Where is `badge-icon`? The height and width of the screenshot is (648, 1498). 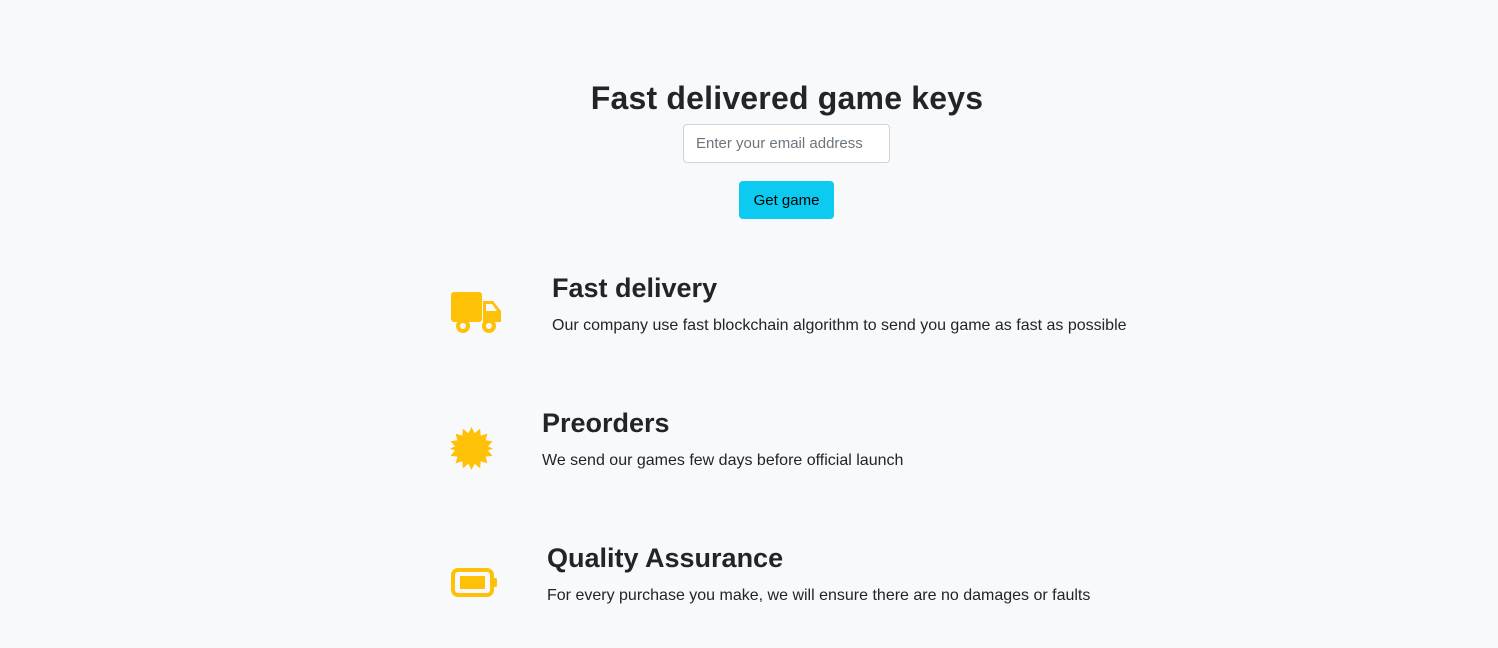 badge-icon is located at coordinates (471, 451).